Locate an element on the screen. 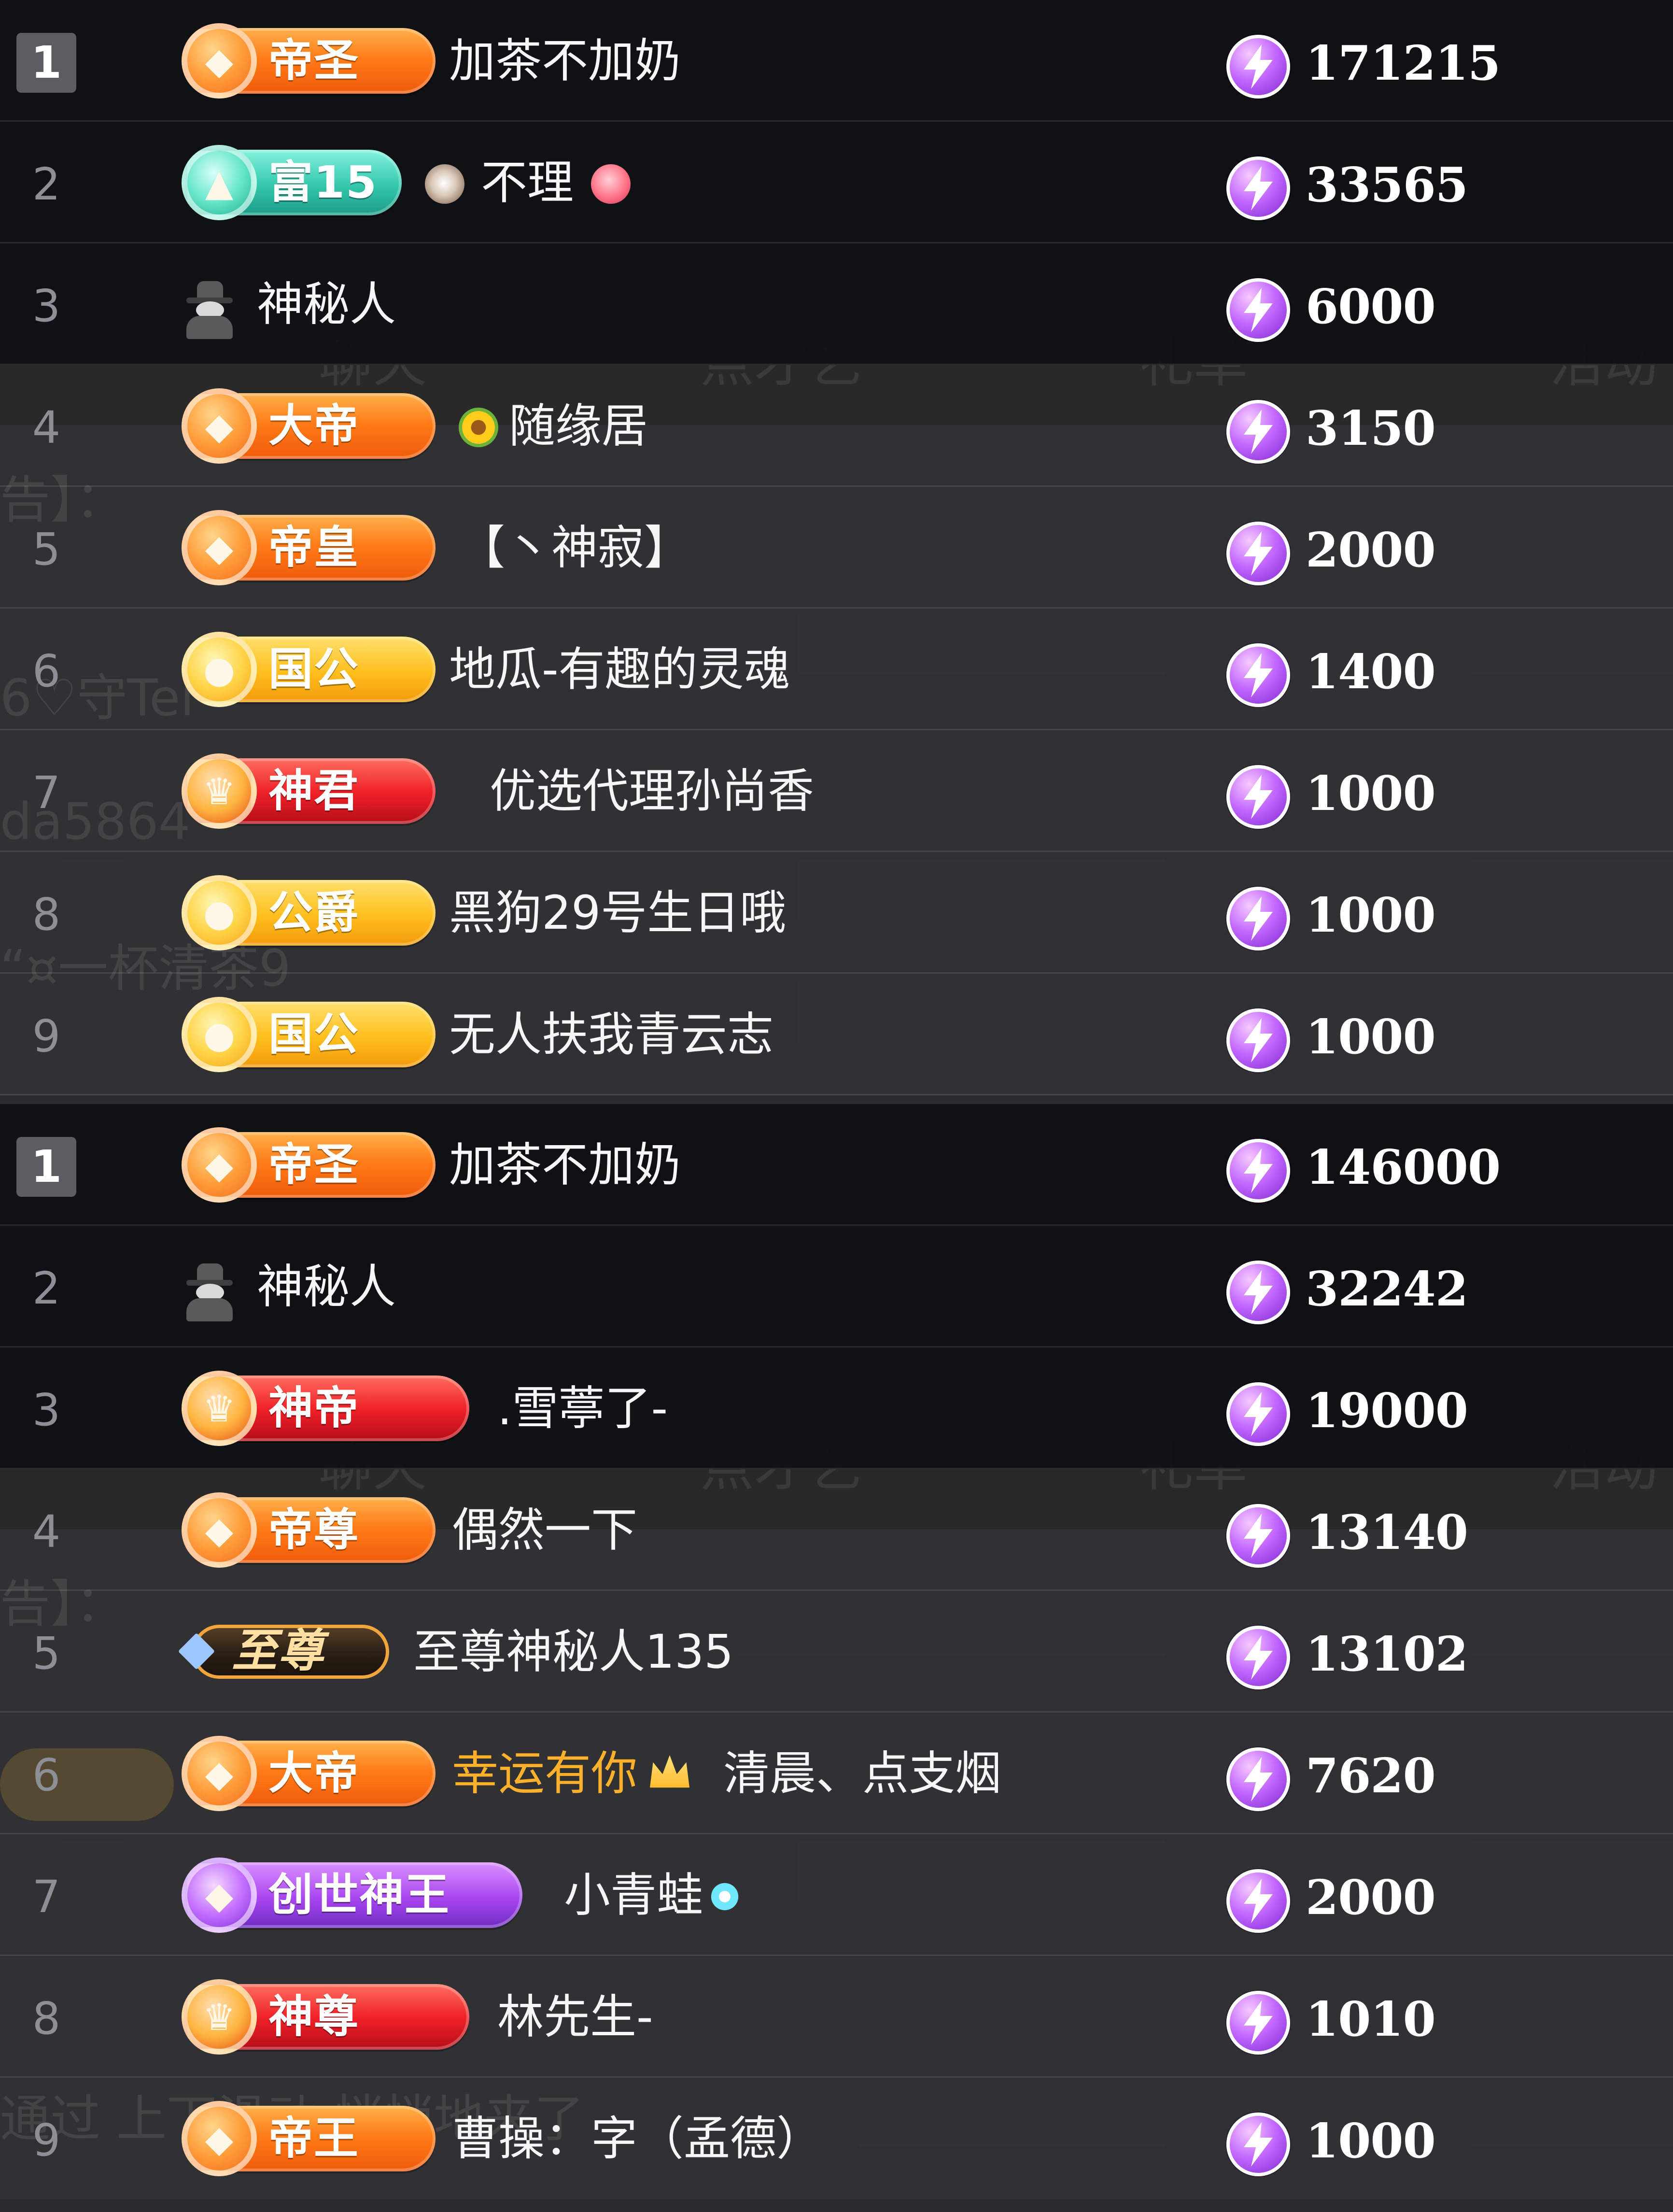  score-value: 1400 is located at coordinates (1371, 672).